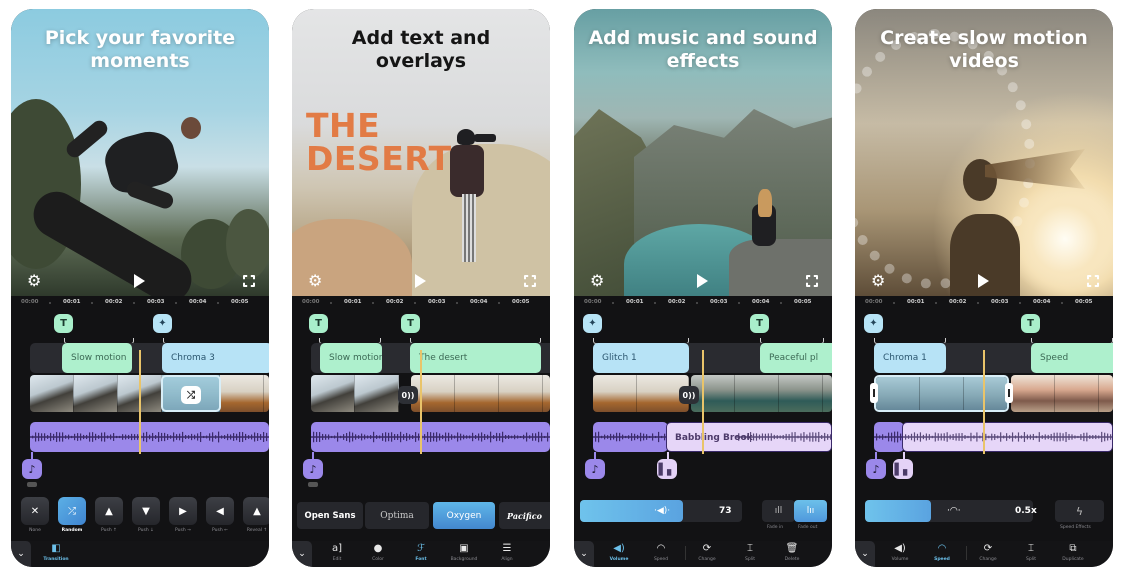  I want to click on tool-font: ℱ Font, so click(421, 552).